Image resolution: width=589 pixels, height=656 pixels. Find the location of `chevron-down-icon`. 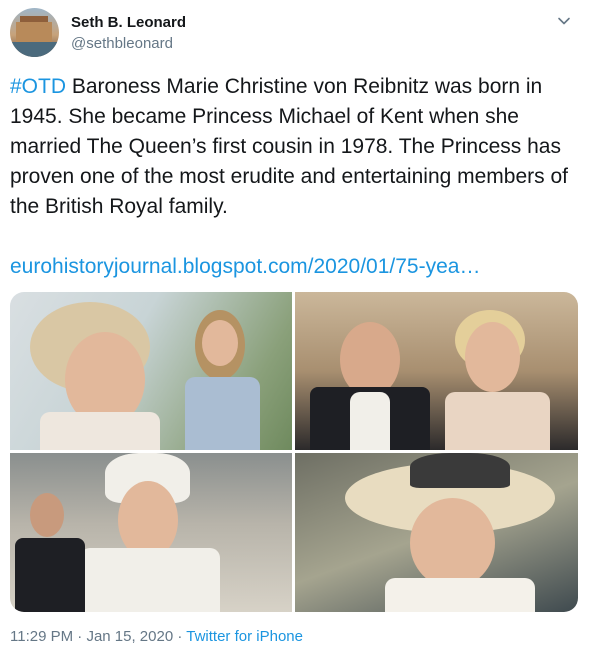

chevron-down-icon is located at coordinates (564, 21).